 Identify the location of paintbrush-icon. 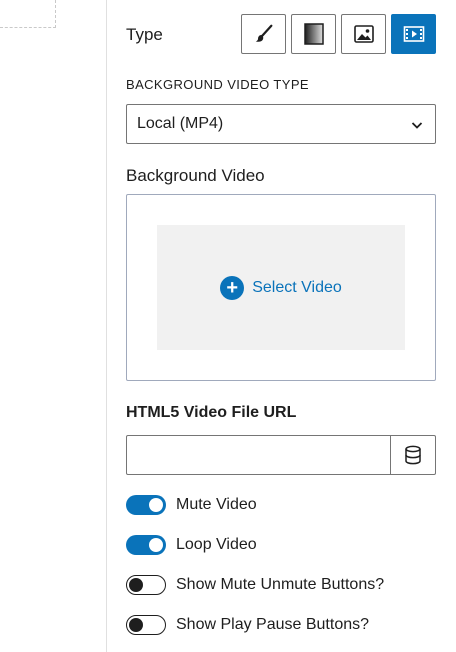
(263, 33).